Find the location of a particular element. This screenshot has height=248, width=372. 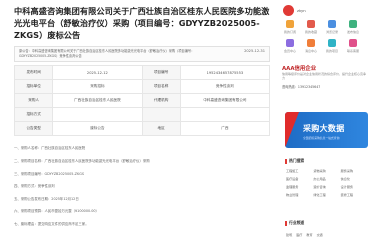

original-notice-date: 2025-12-31 is located at coordinates (254, 51).